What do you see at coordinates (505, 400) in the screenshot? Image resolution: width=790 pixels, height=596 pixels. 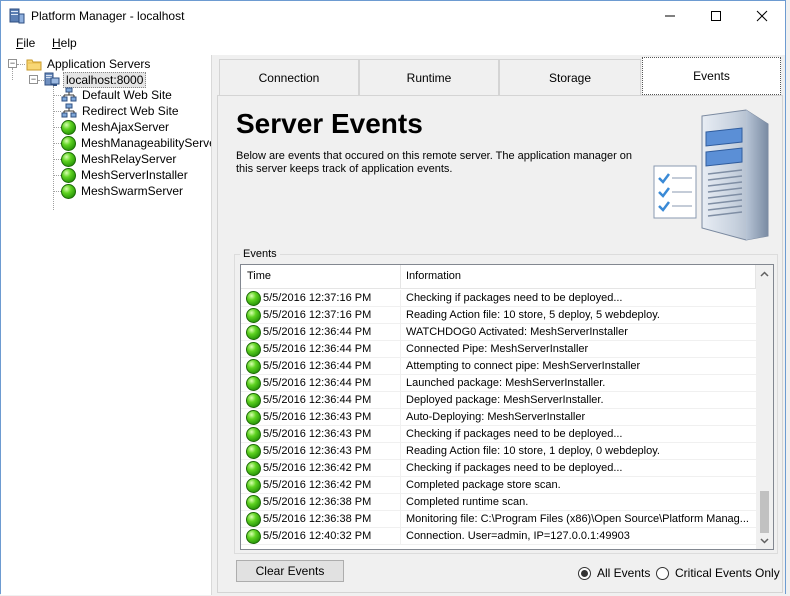 I see `event-information: Deployed package: MeshServerInstaller.` at bounding box center [505, 400].